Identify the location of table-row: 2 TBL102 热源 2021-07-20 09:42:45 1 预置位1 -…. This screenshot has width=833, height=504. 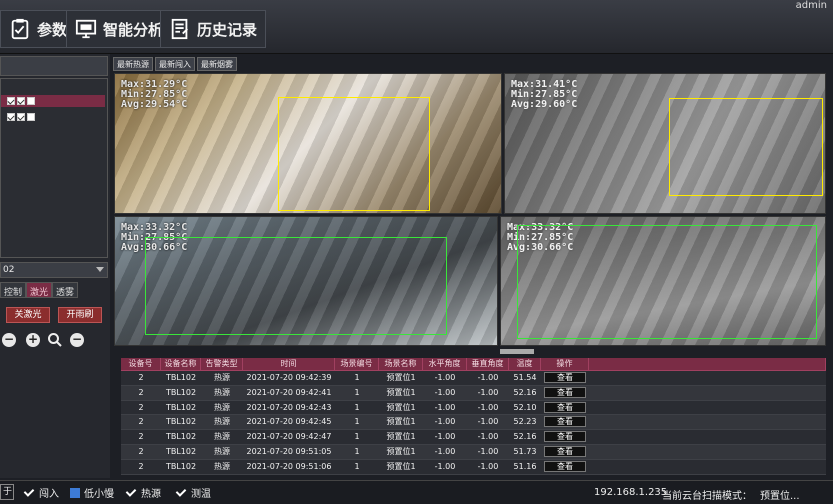
(473, 423).